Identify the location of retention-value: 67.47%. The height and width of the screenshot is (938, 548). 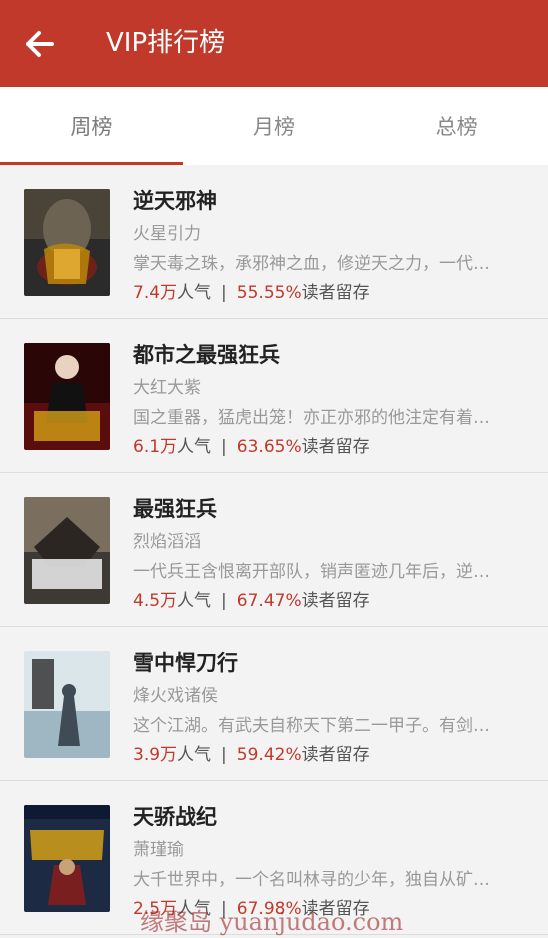
(269, 601).